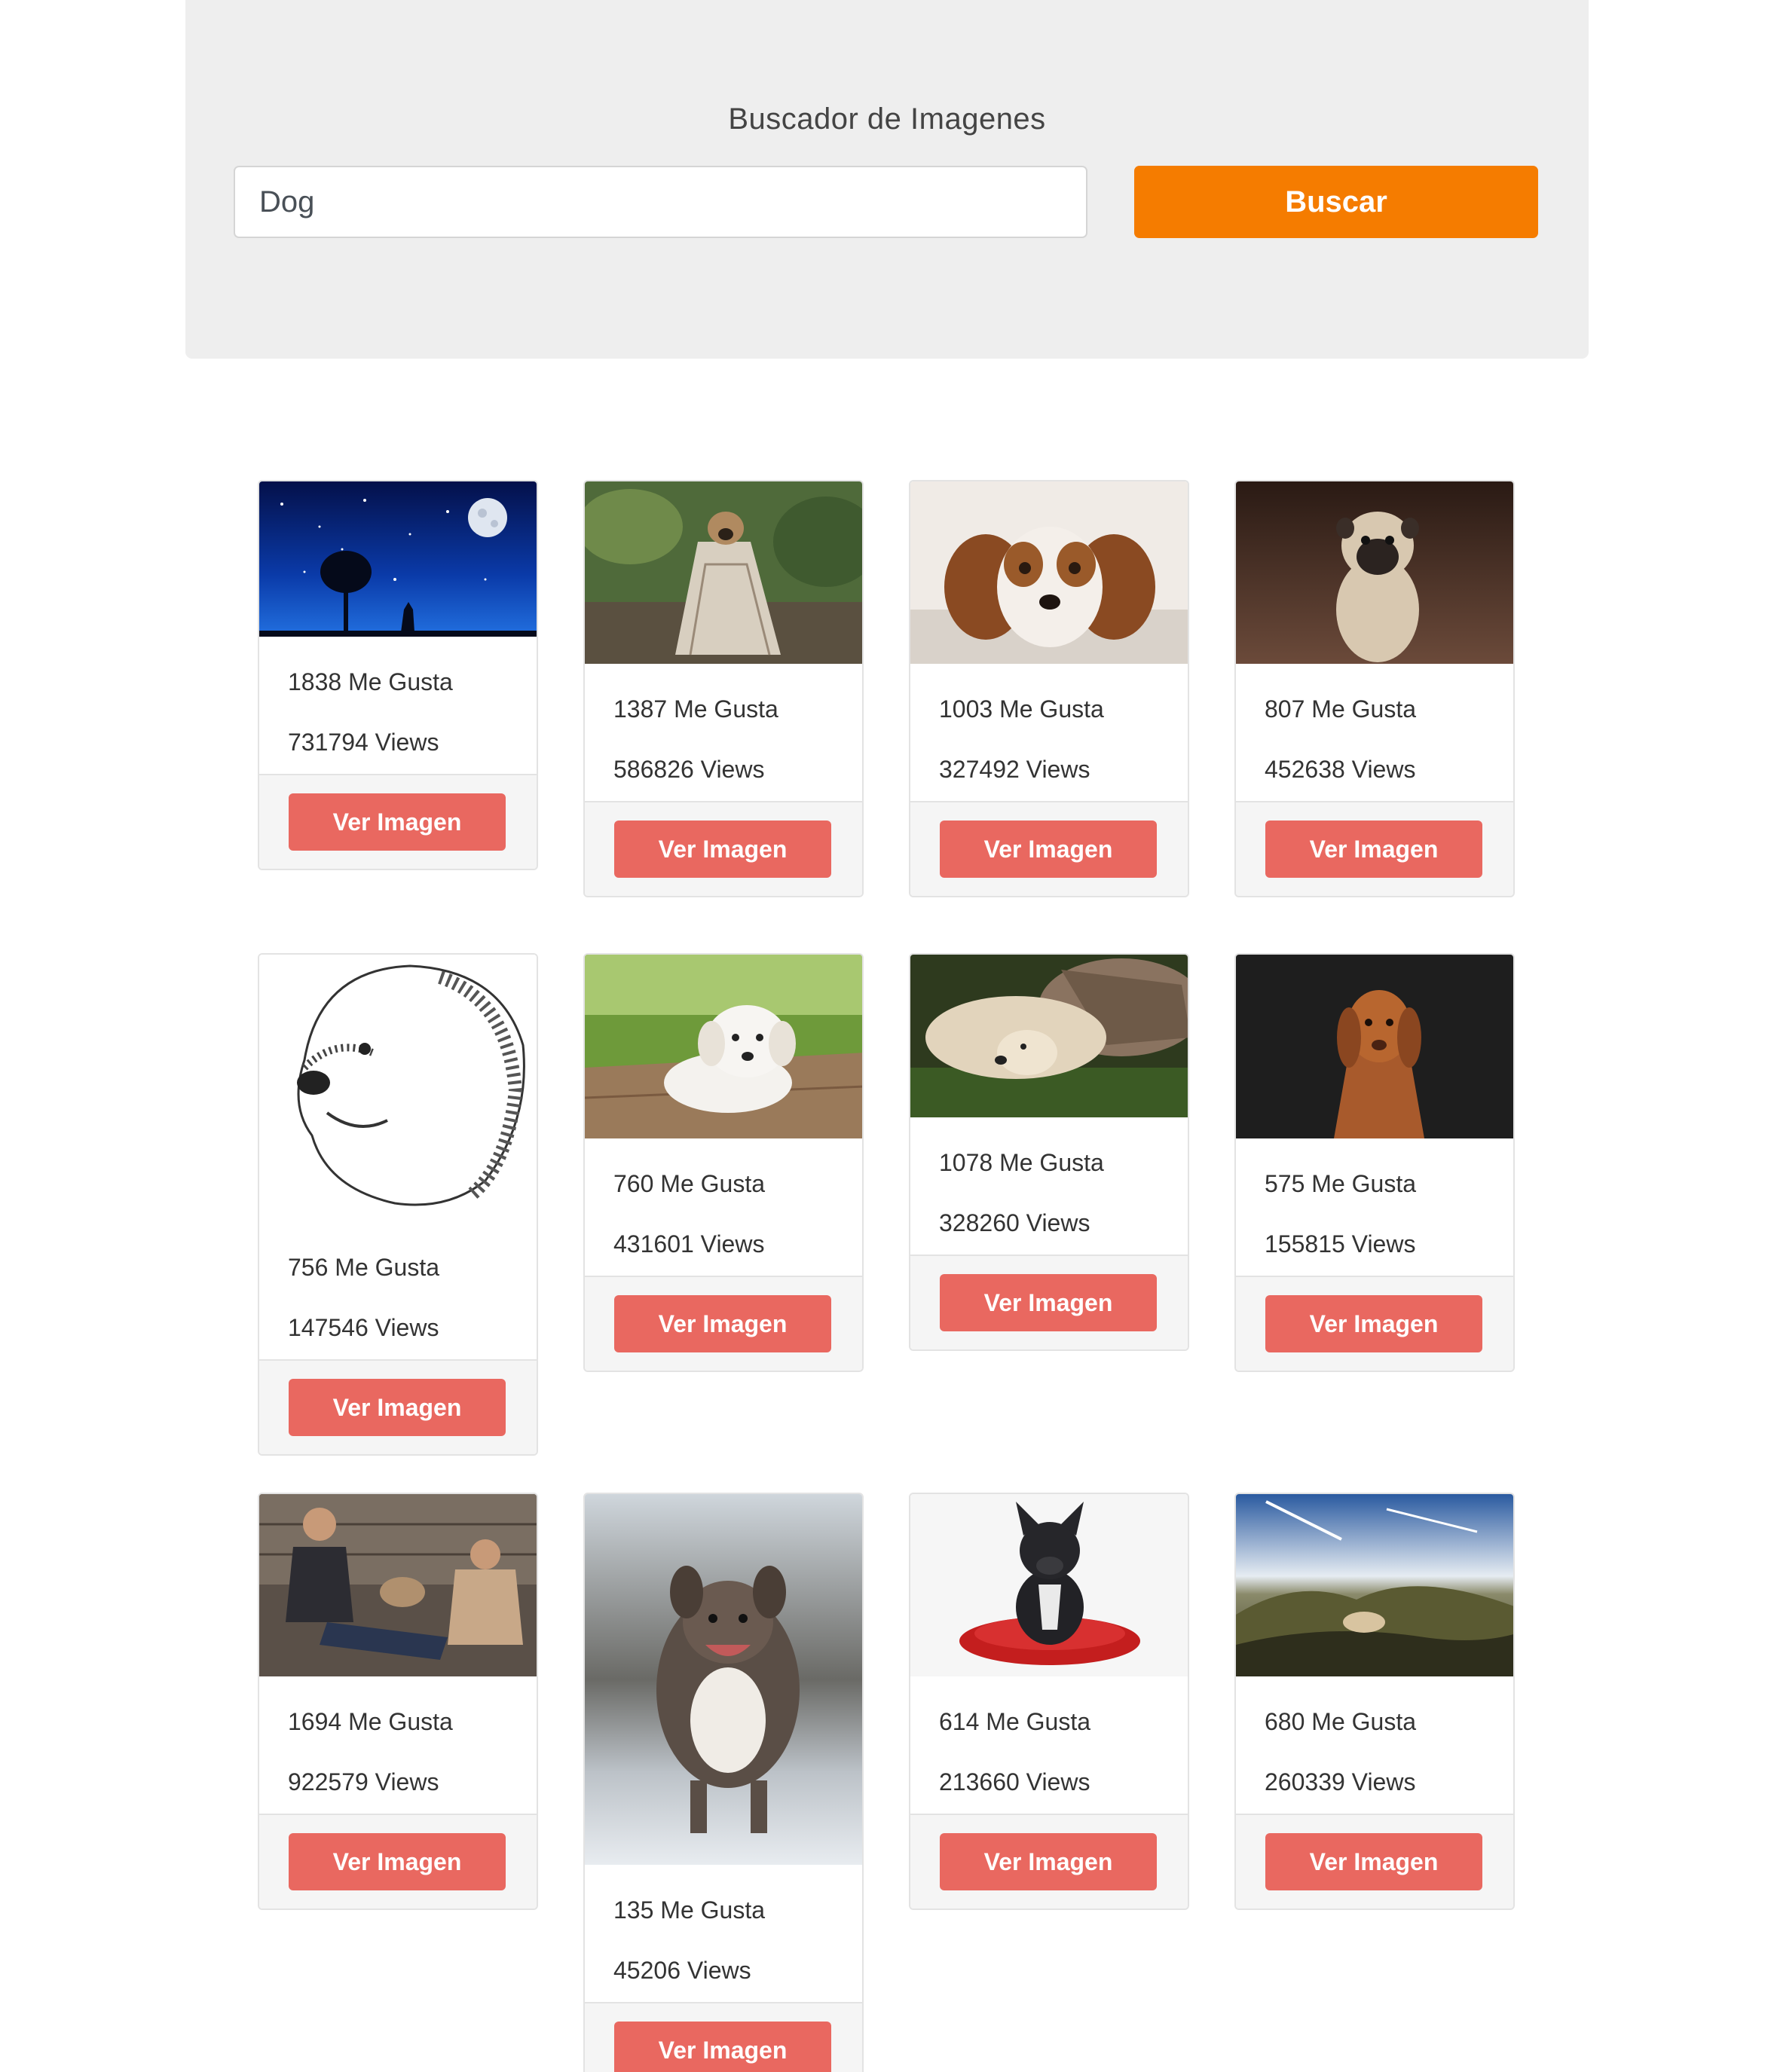 The width and height of the screenshot is (1771, 2072). I want to click on card-body: 807 Me Gusta 452638 Views, so click(1374, 733).